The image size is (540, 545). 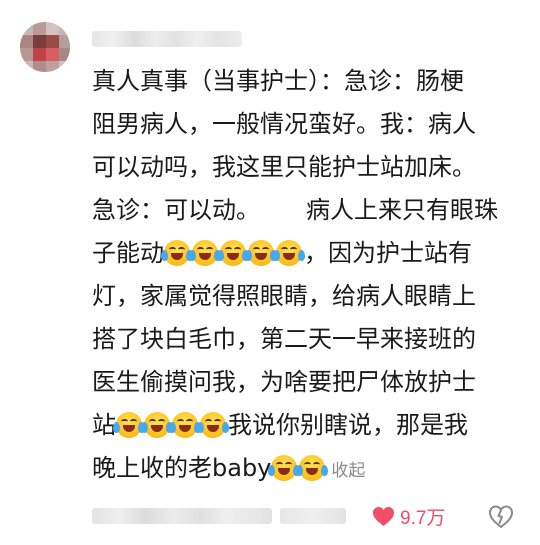 I want to click on comment-line: 站我说你别瞎说，那是我, so click(x=305, y=425).